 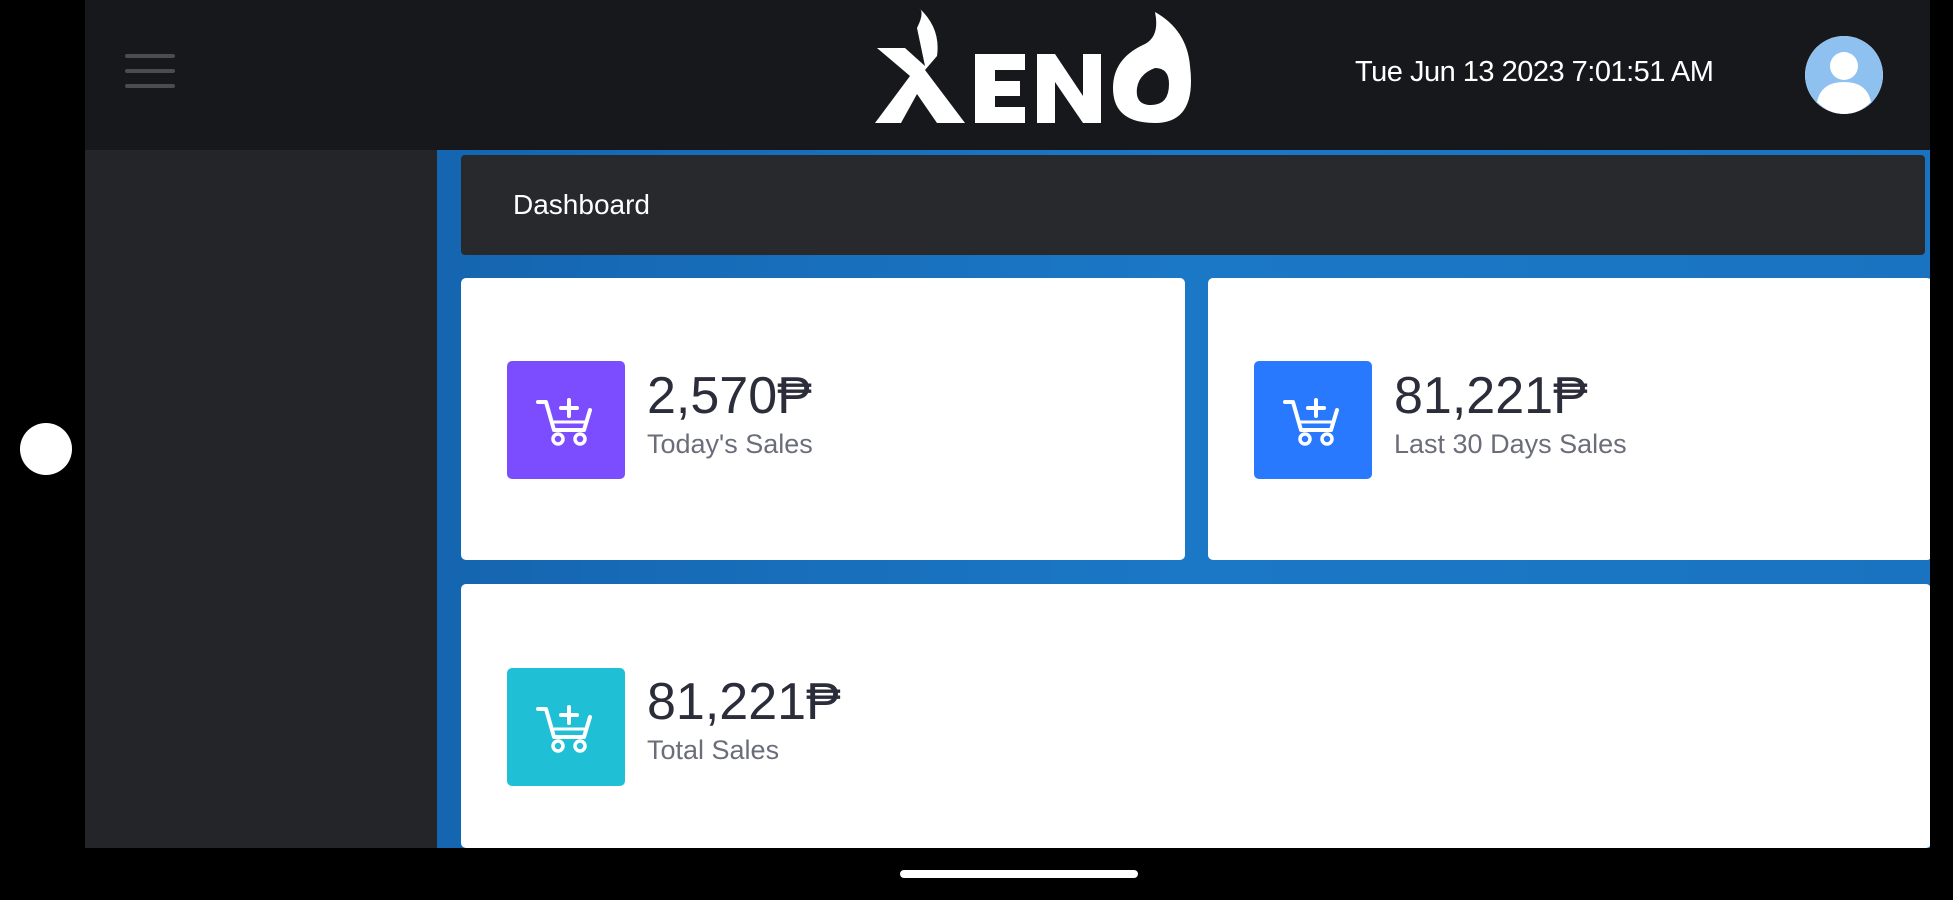 I want to click on xeno-logo, so click(x=1025, y=70).